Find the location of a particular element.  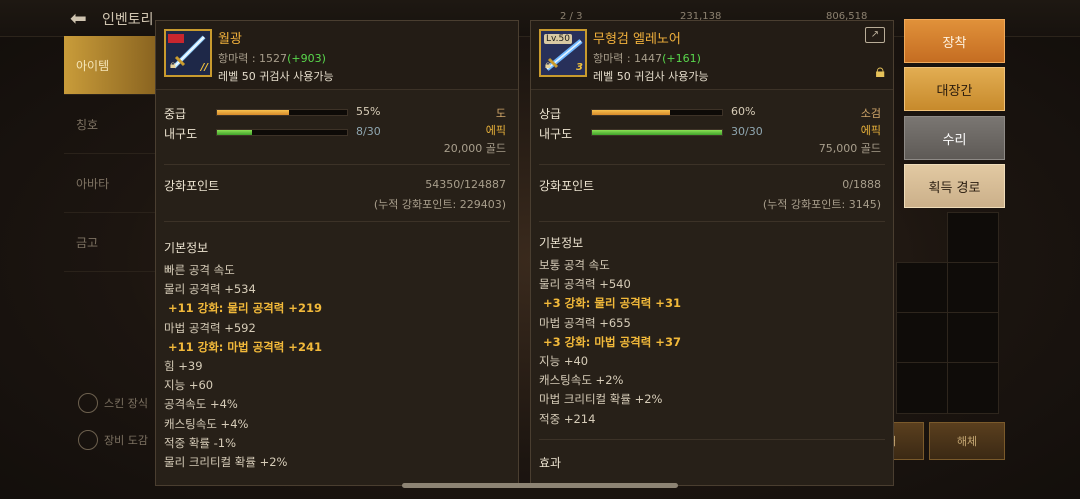

disassemble-button: 해체 is located at coordinates (967, 441).